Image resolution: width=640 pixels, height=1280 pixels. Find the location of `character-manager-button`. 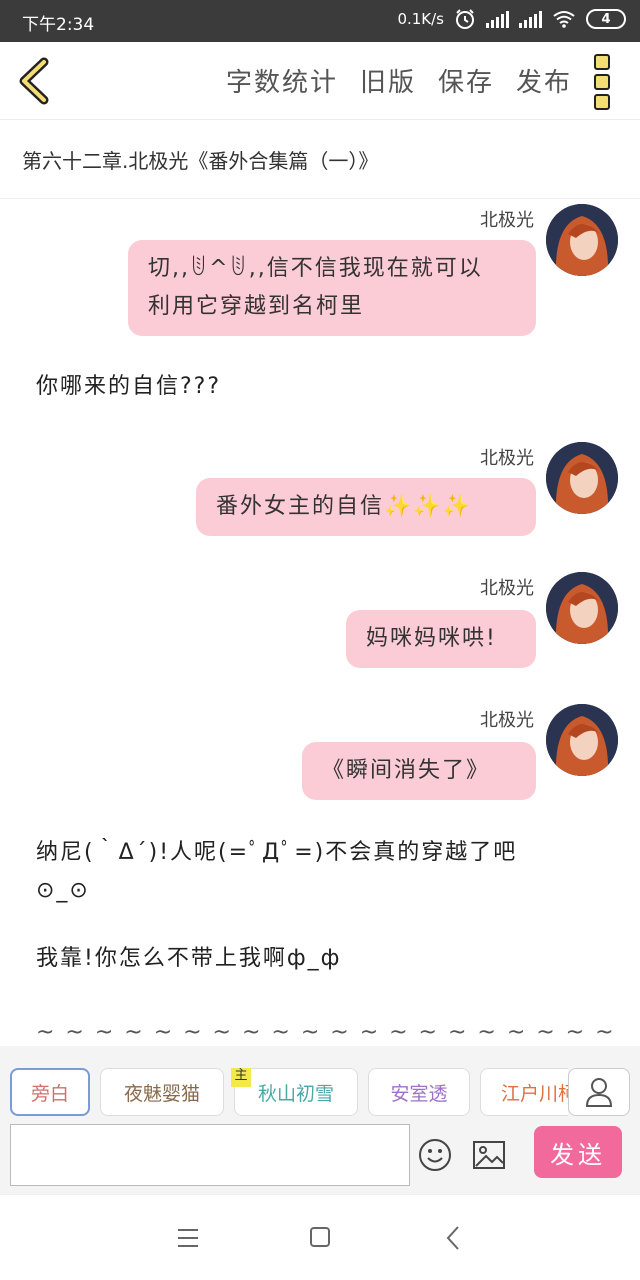

character-manager-button is located at coordinates (599, 1092).